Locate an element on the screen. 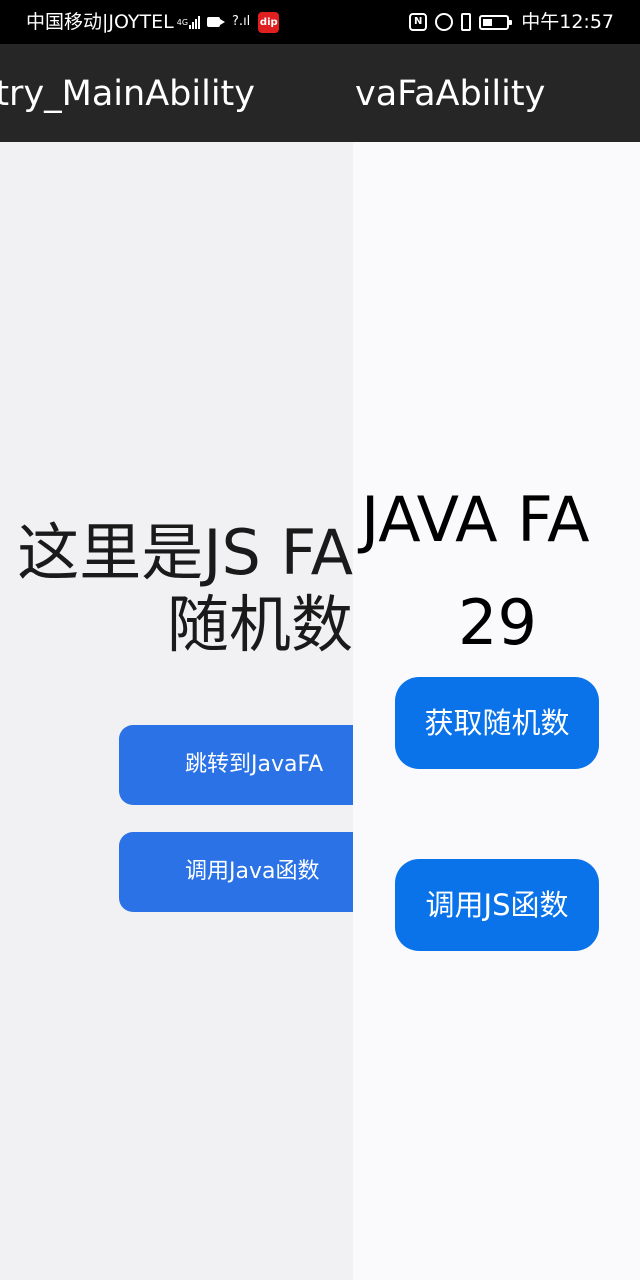 The image size is (640, 1280). right-page-title: vaFaAbility is located at coordinates (450, 94).